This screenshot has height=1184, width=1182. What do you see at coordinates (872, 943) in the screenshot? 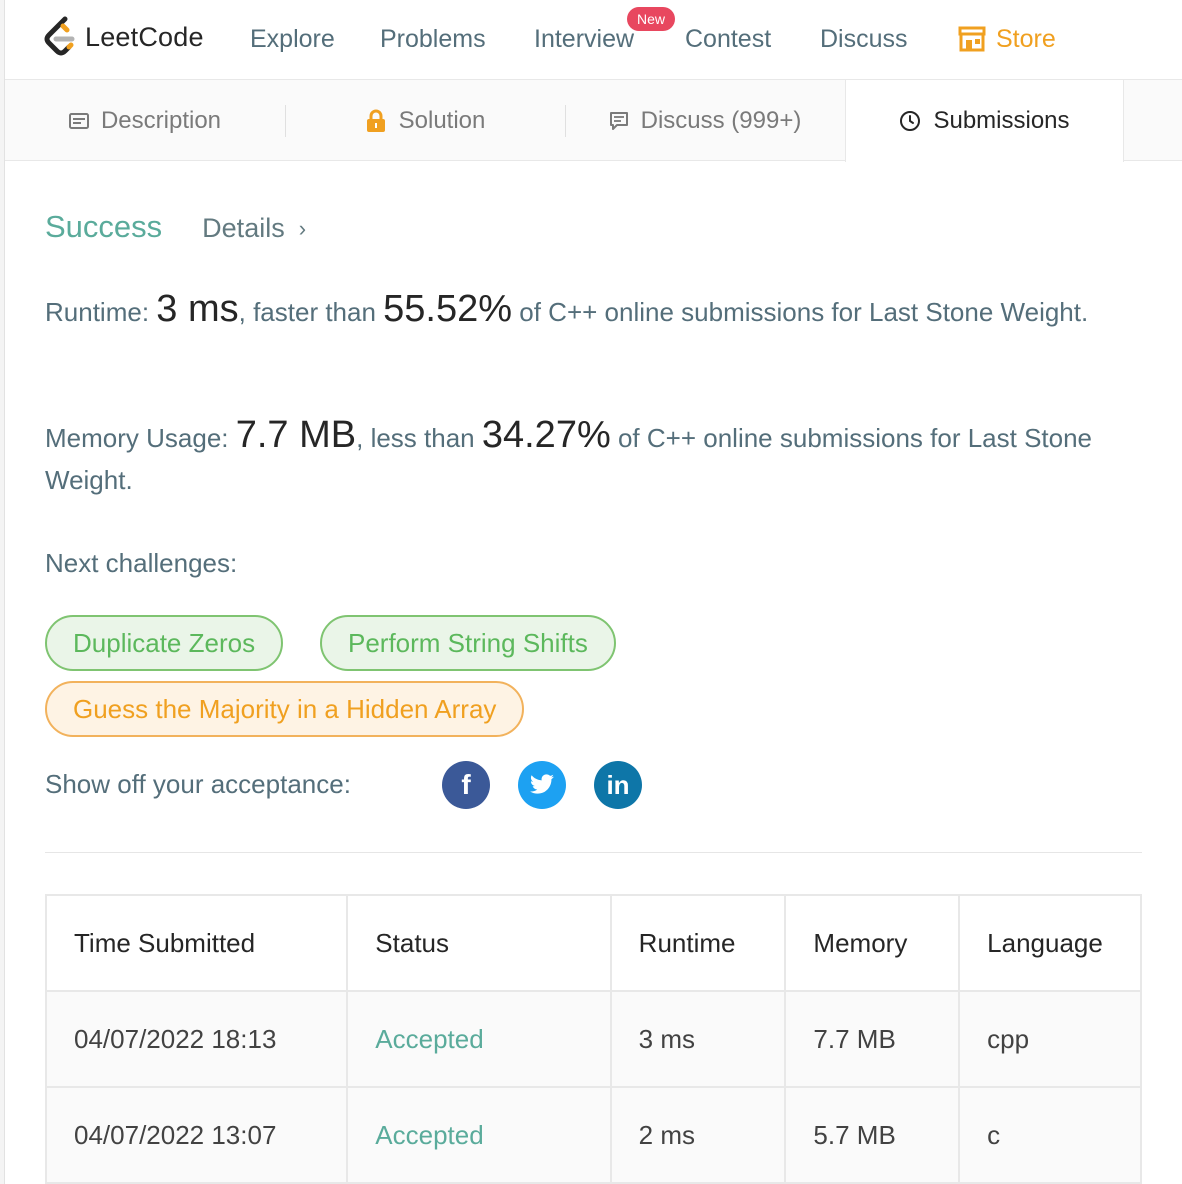
I see `header-memory: Memory` at bounding box center [872, 943].